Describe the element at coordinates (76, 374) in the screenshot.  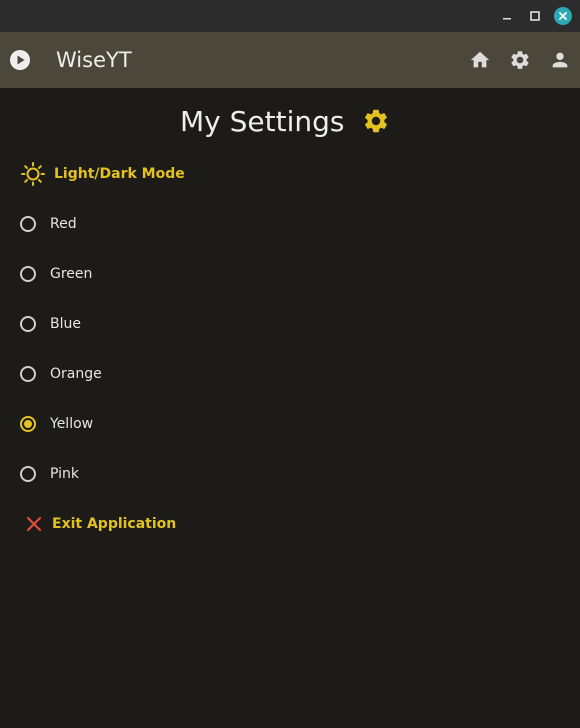
I see `radio-label: Orange` at that location.